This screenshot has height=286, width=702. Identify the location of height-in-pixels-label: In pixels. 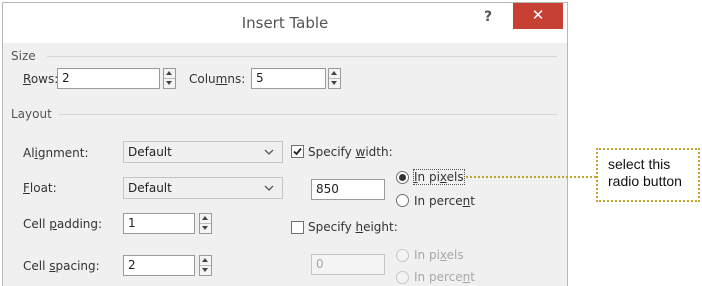
(439, 255).